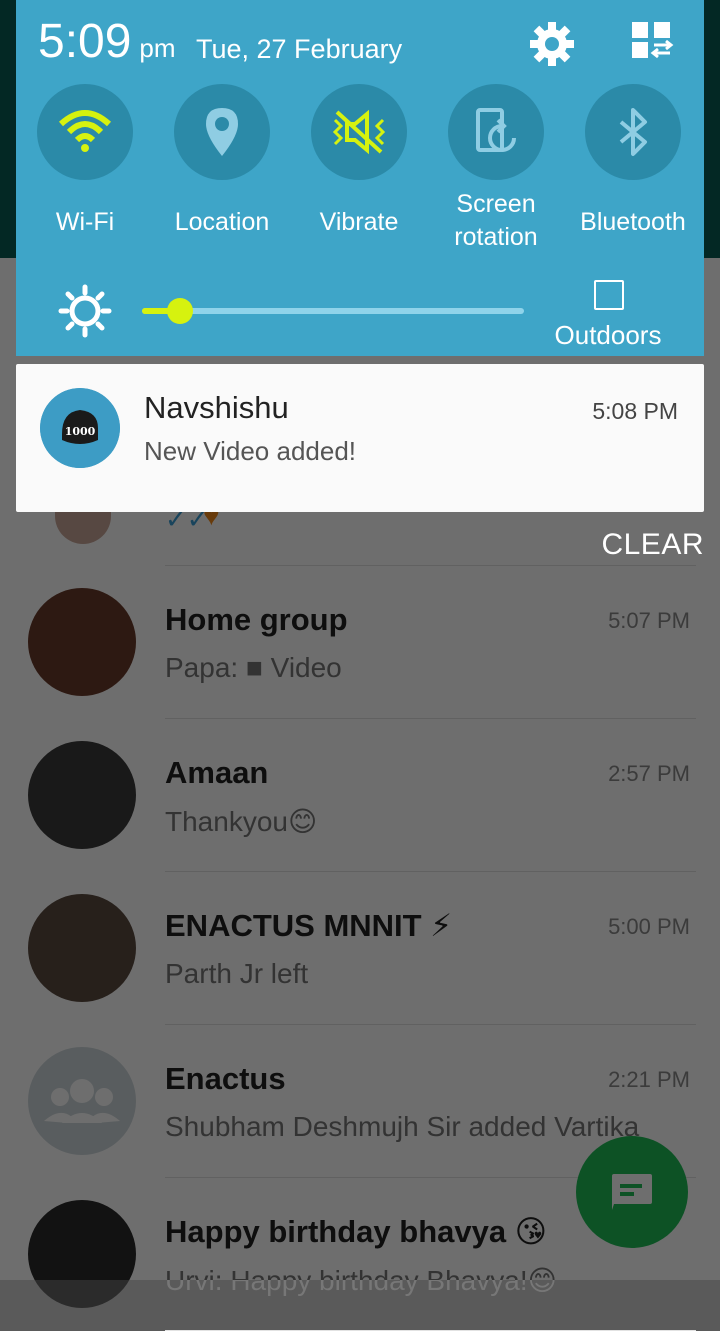  I want to click on notification-time: 5:08 PM, so click(635, 411).